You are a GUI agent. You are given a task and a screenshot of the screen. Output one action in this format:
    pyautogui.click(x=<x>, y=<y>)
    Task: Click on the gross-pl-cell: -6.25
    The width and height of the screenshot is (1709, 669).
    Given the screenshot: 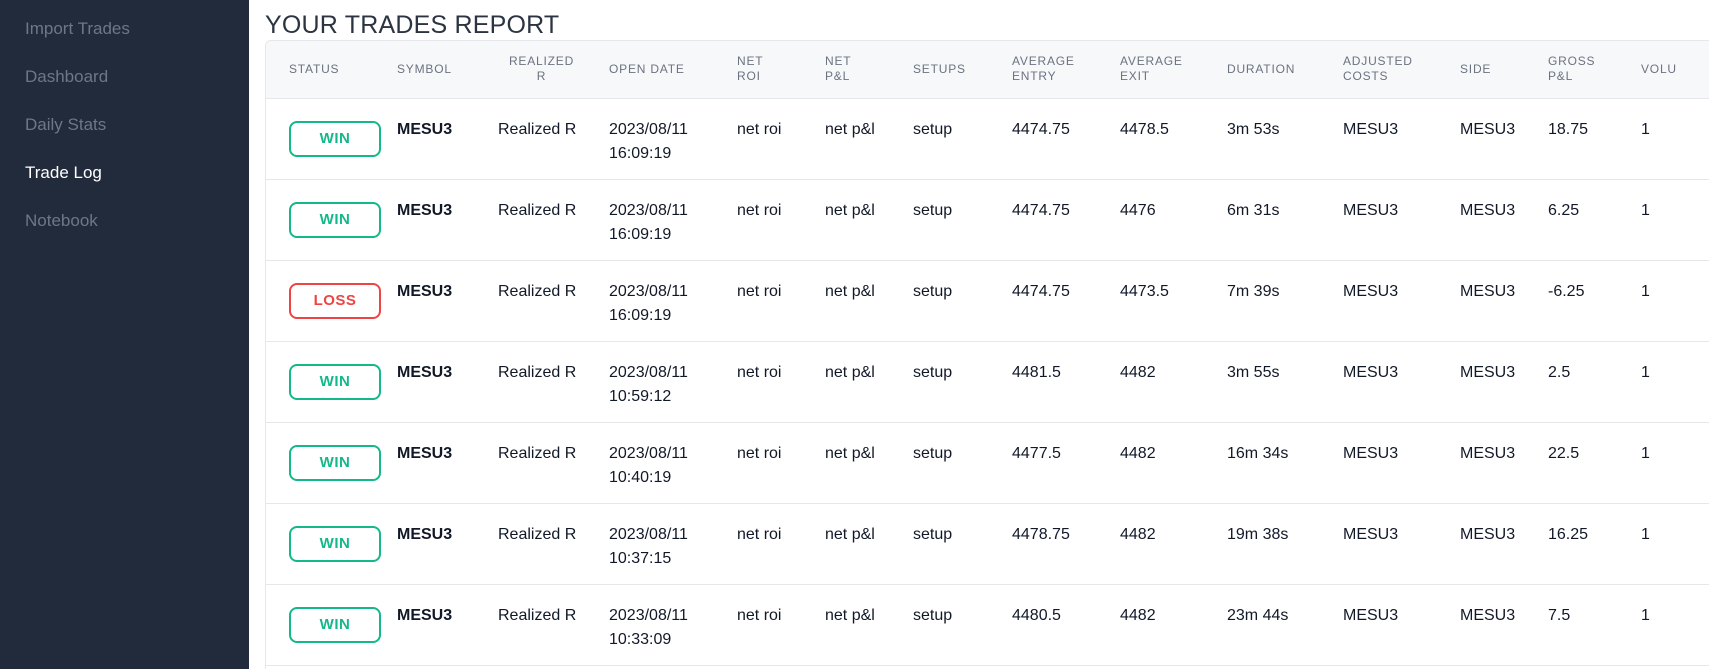 What is the action you would take?
    pyautogui.click(x=1566, y=291)
    